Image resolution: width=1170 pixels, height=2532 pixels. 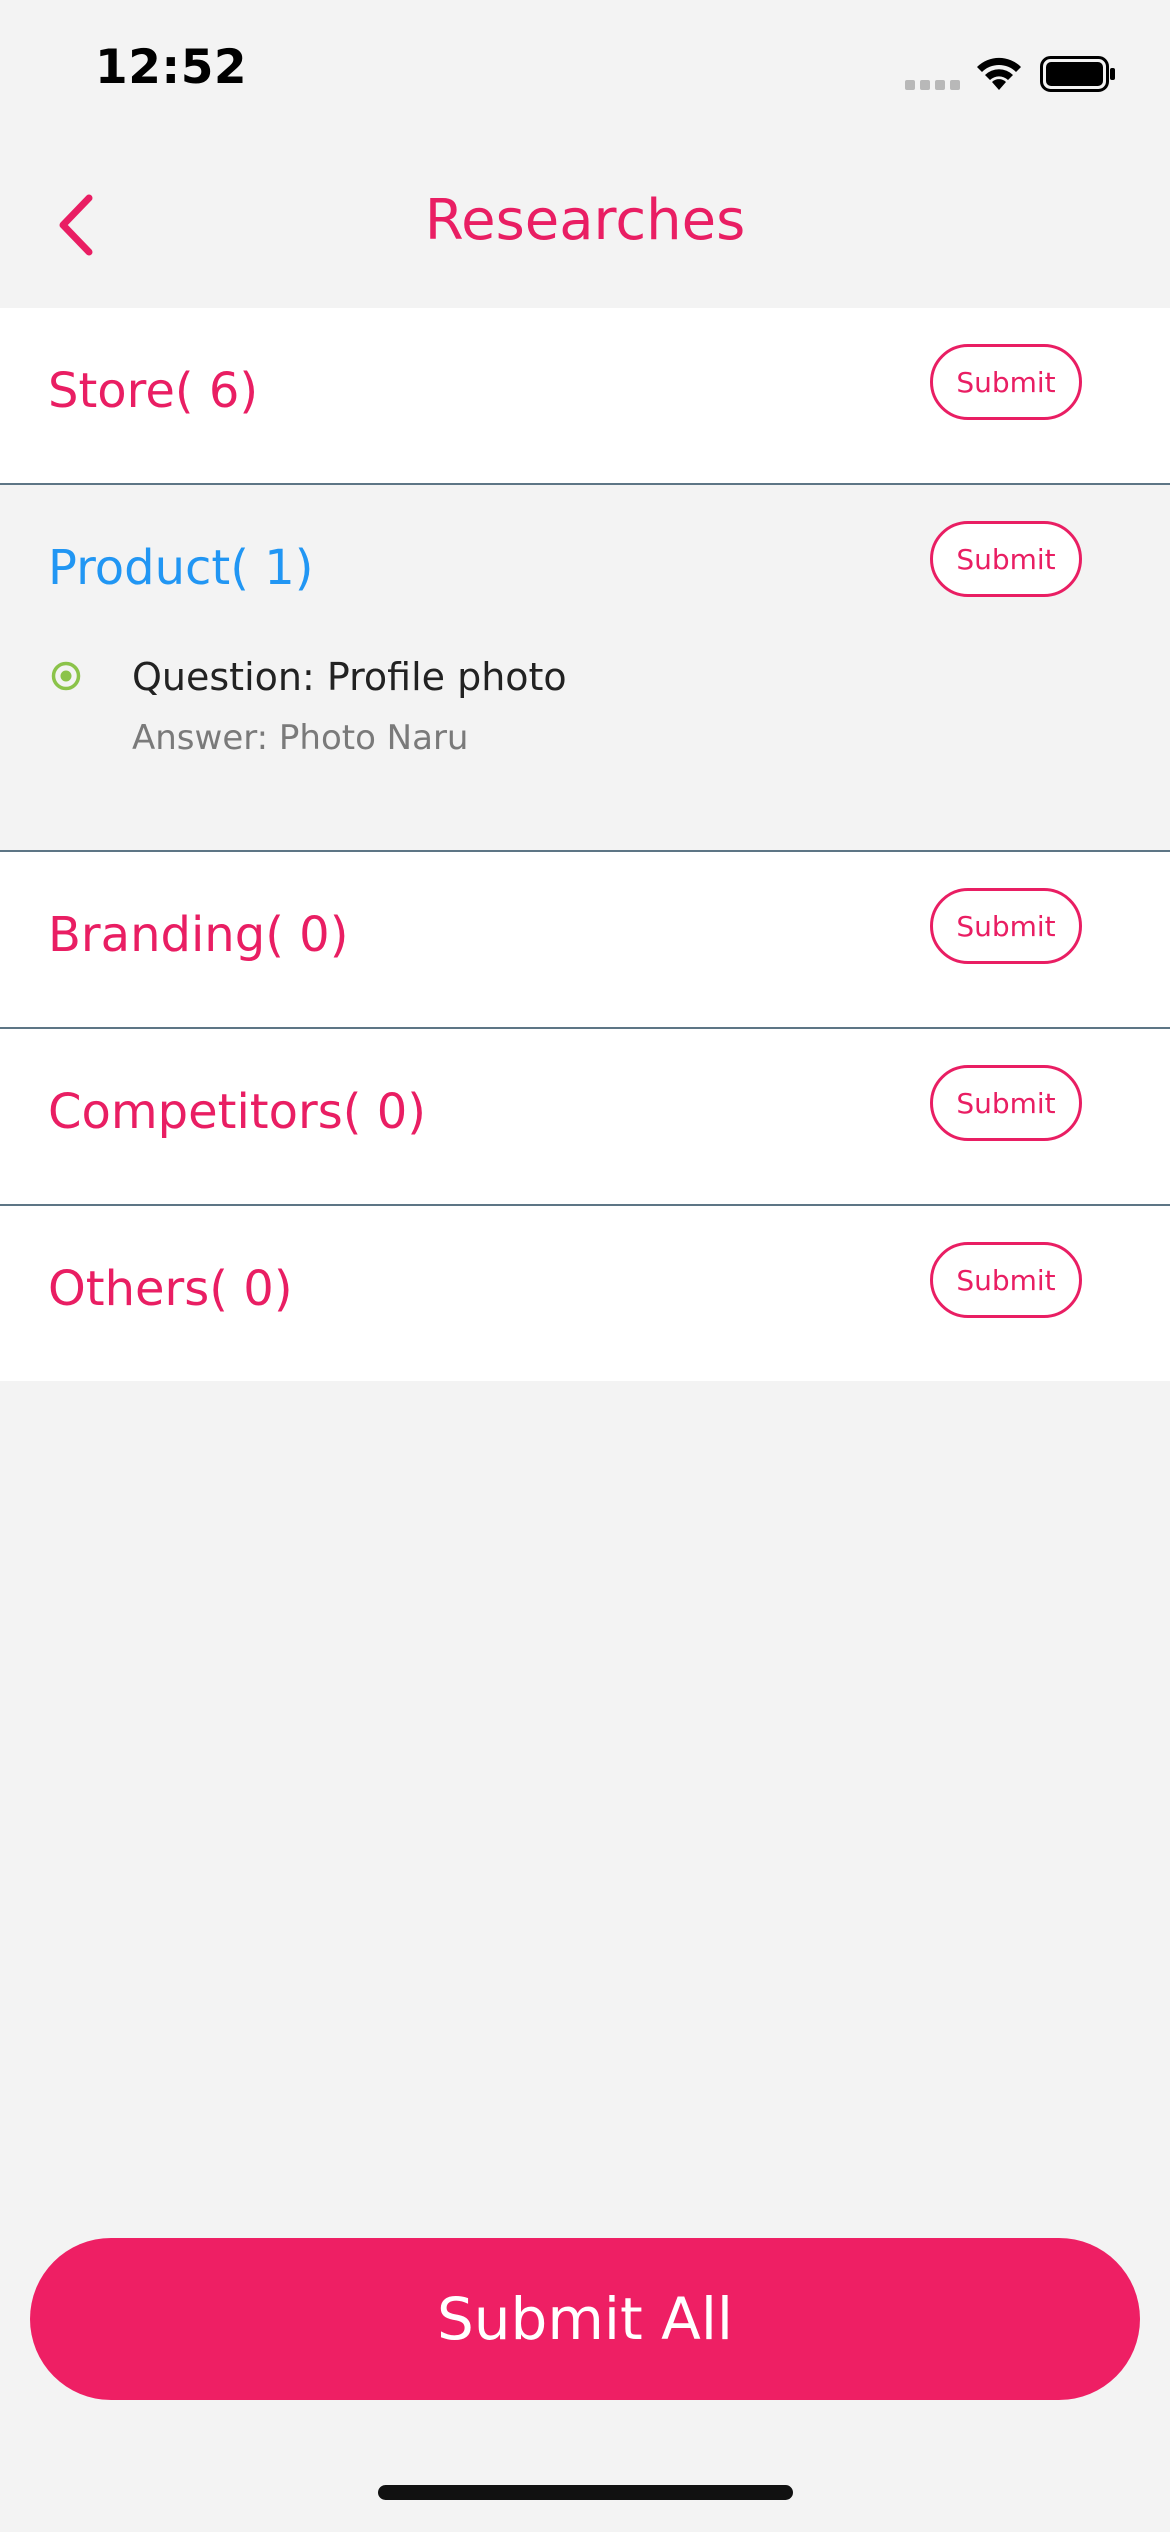 I want to click on navigation-bar: Researches, so click(x=585, y=229).